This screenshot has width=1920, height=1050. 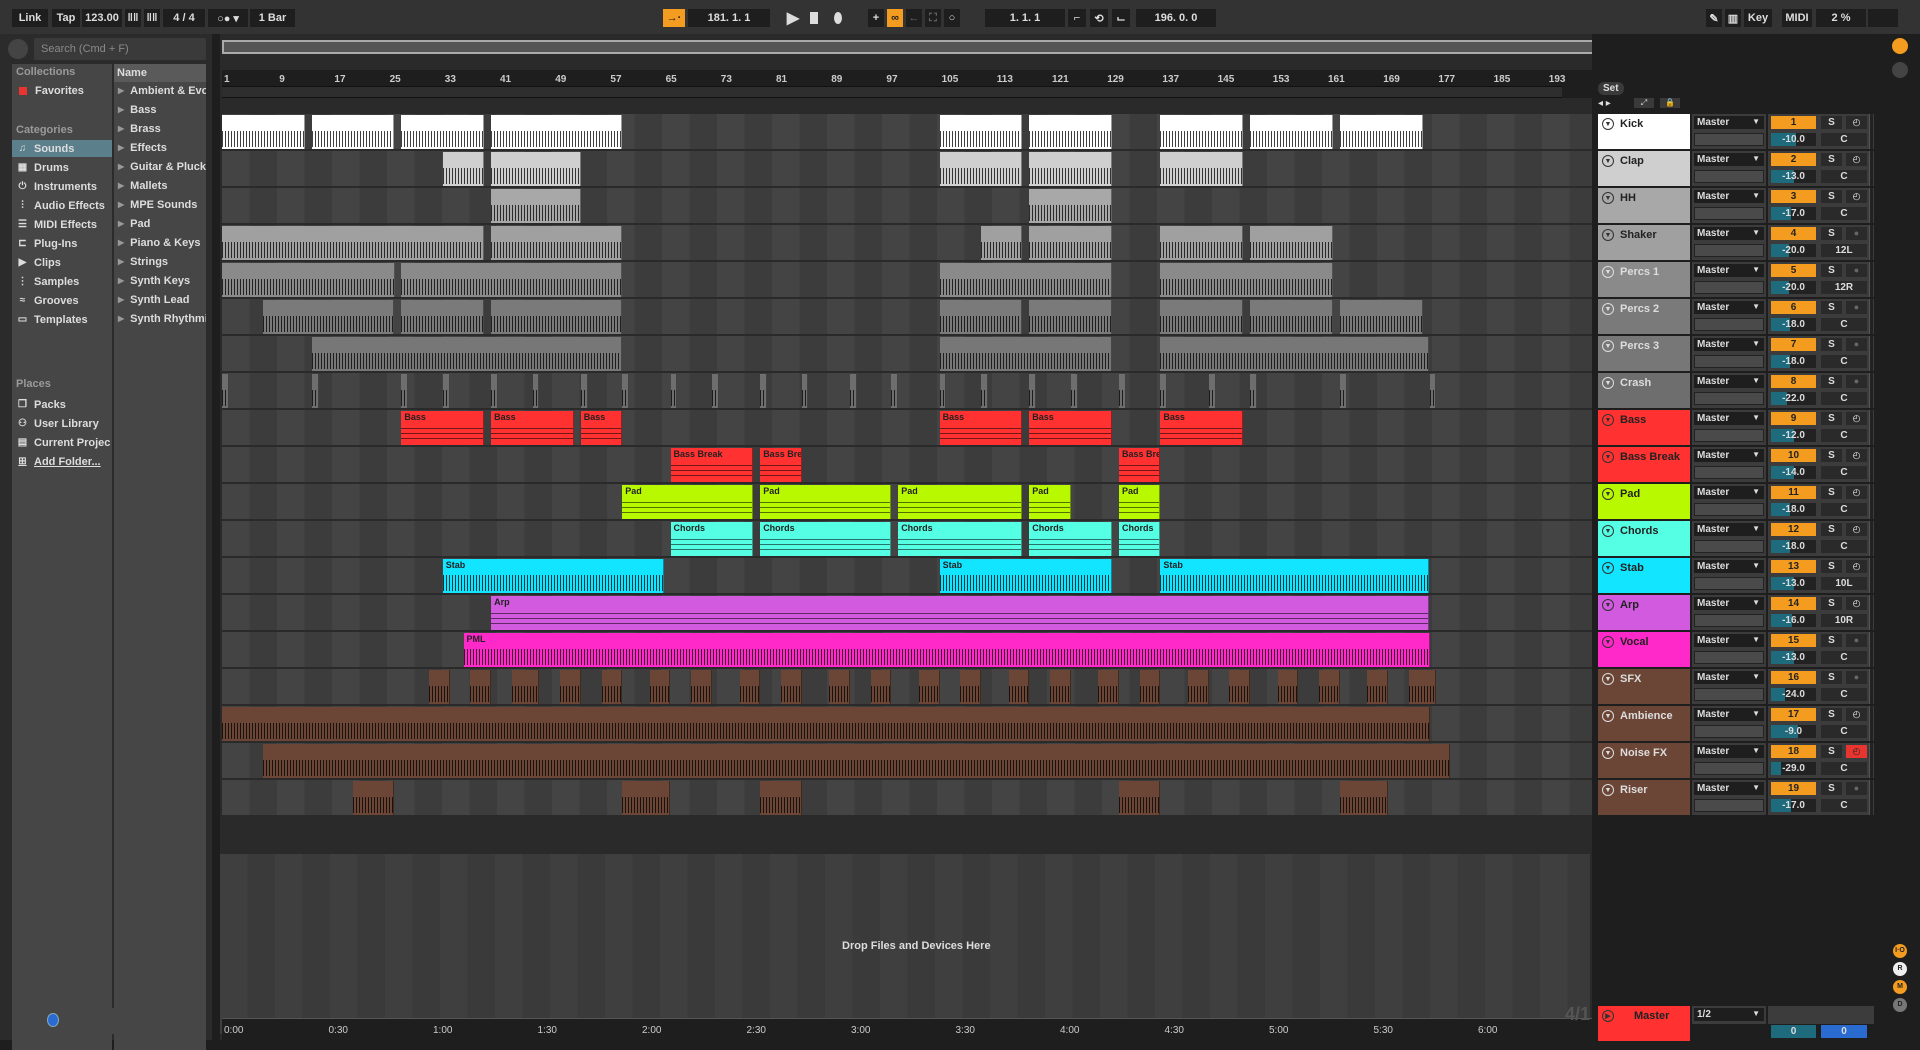 What do you see at coordinates (1644, 760) in the screenshot?
I see `track-header: ▼ Noise FX` at bounding box center [1644, 760].